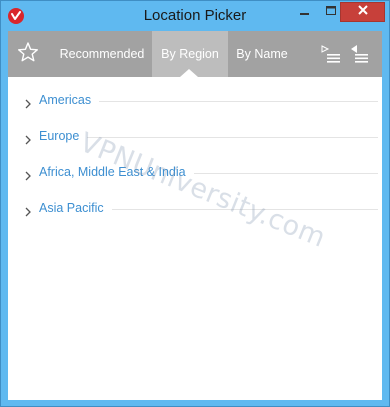 The height and width of the screenshot is (407, 390). I want to click on tab-recommended-label: Recommended, so click(102, 54).